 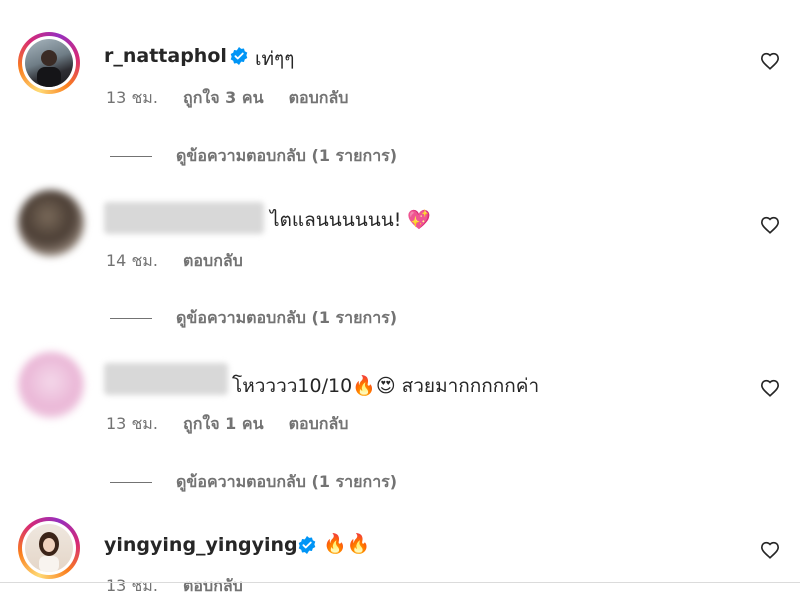 I want to click on comment-time: 14 ชม., so click(x=132, y=260).